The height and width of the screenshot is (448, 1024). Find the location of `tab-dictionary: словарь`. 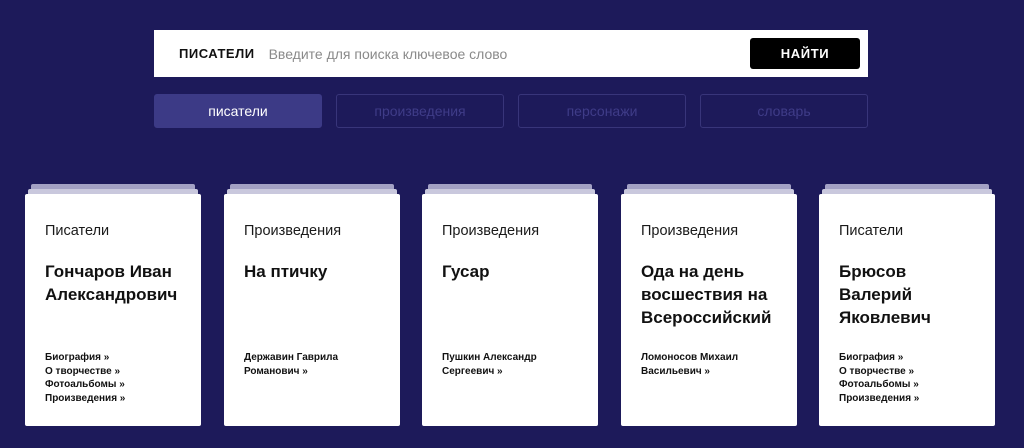

tab-dictionary: словарь is located at coordinates (784, 111).